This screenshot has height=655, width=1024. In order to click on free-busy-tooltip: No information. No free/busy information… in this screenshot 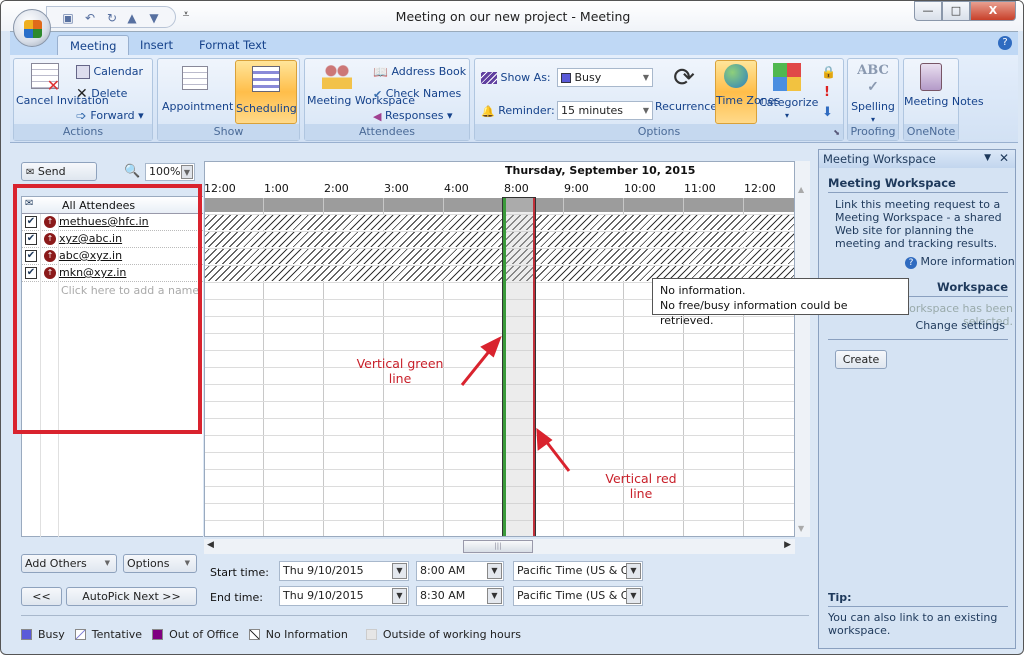, I will do `click(780, 302)`.